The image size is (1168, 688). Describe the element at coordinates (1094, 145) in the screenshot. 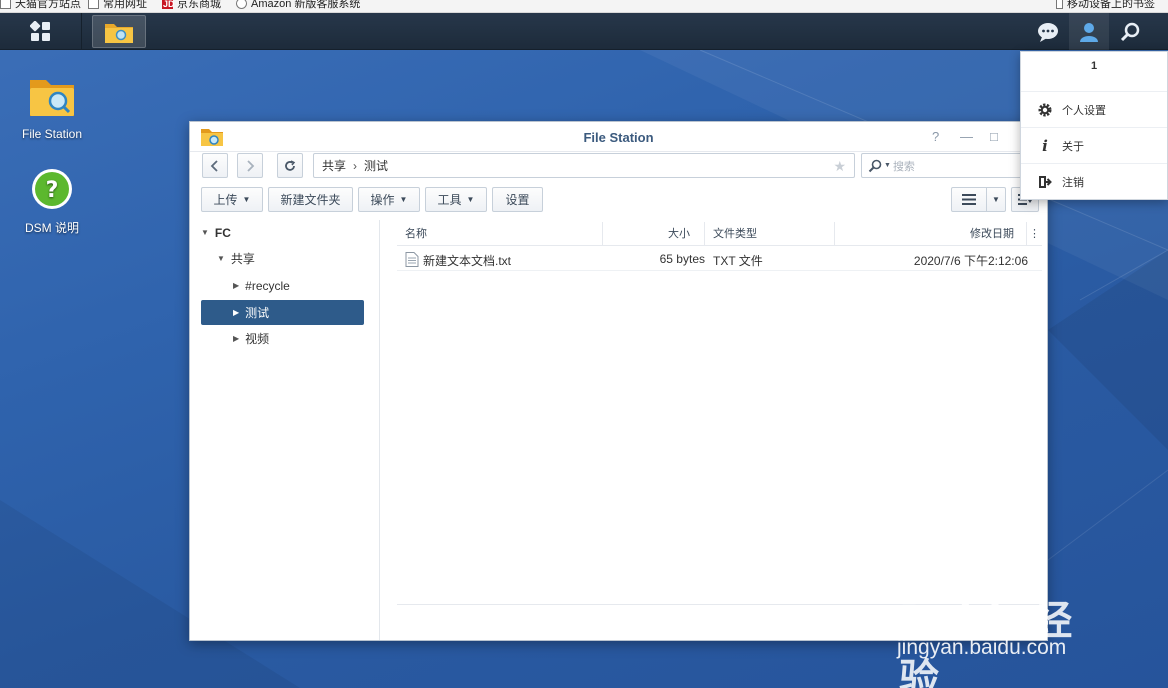

I see `menu-item-about: i 关于` at that location.